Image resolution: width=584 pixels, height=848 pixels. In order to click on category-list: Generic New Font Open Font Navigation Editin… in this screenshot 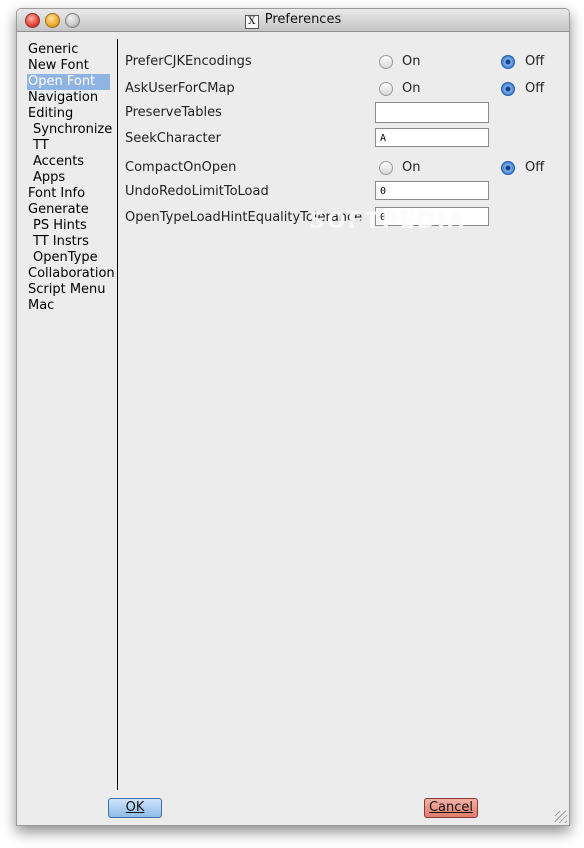, I will do `click(71, 178)`.